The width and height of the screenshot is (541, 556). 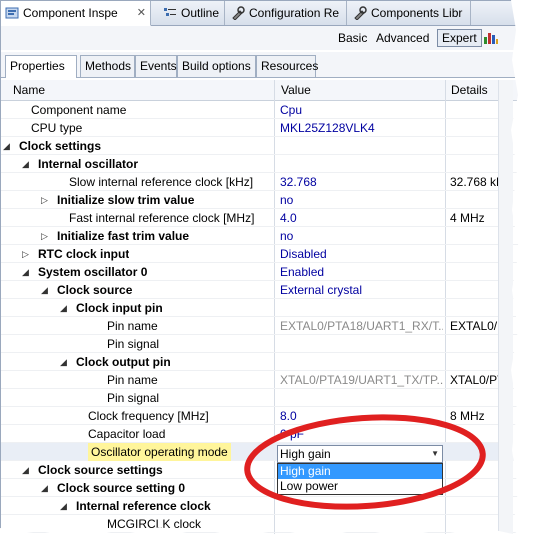 I want to click on property-name: Oscillator operating mode, so click(x=159, y=452).